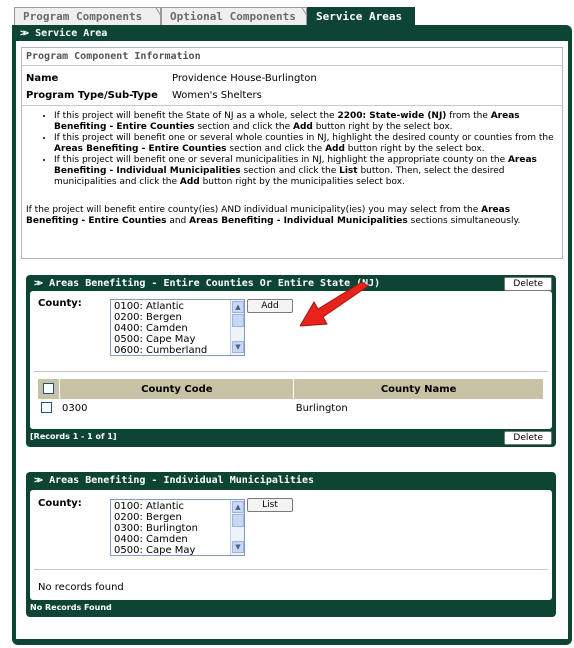 Image resolution: width=574 pixels, height=648 pixels. What do you see at coordinates (270, 306) in the screenshot?
I see `add-button: Add` at bounding box center [270, 306].